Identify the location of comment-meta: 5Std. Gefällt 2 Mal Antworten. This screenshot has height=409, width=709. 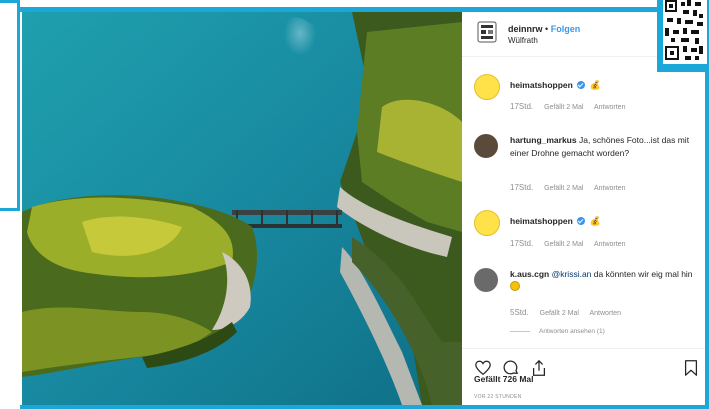
(570, 312).